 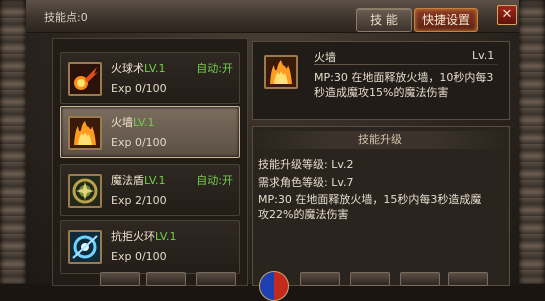 What do you see at coordinates (384, 20) in the screenshot?
I see `tab-skills: 技 能` at bounding box center [384, 20].